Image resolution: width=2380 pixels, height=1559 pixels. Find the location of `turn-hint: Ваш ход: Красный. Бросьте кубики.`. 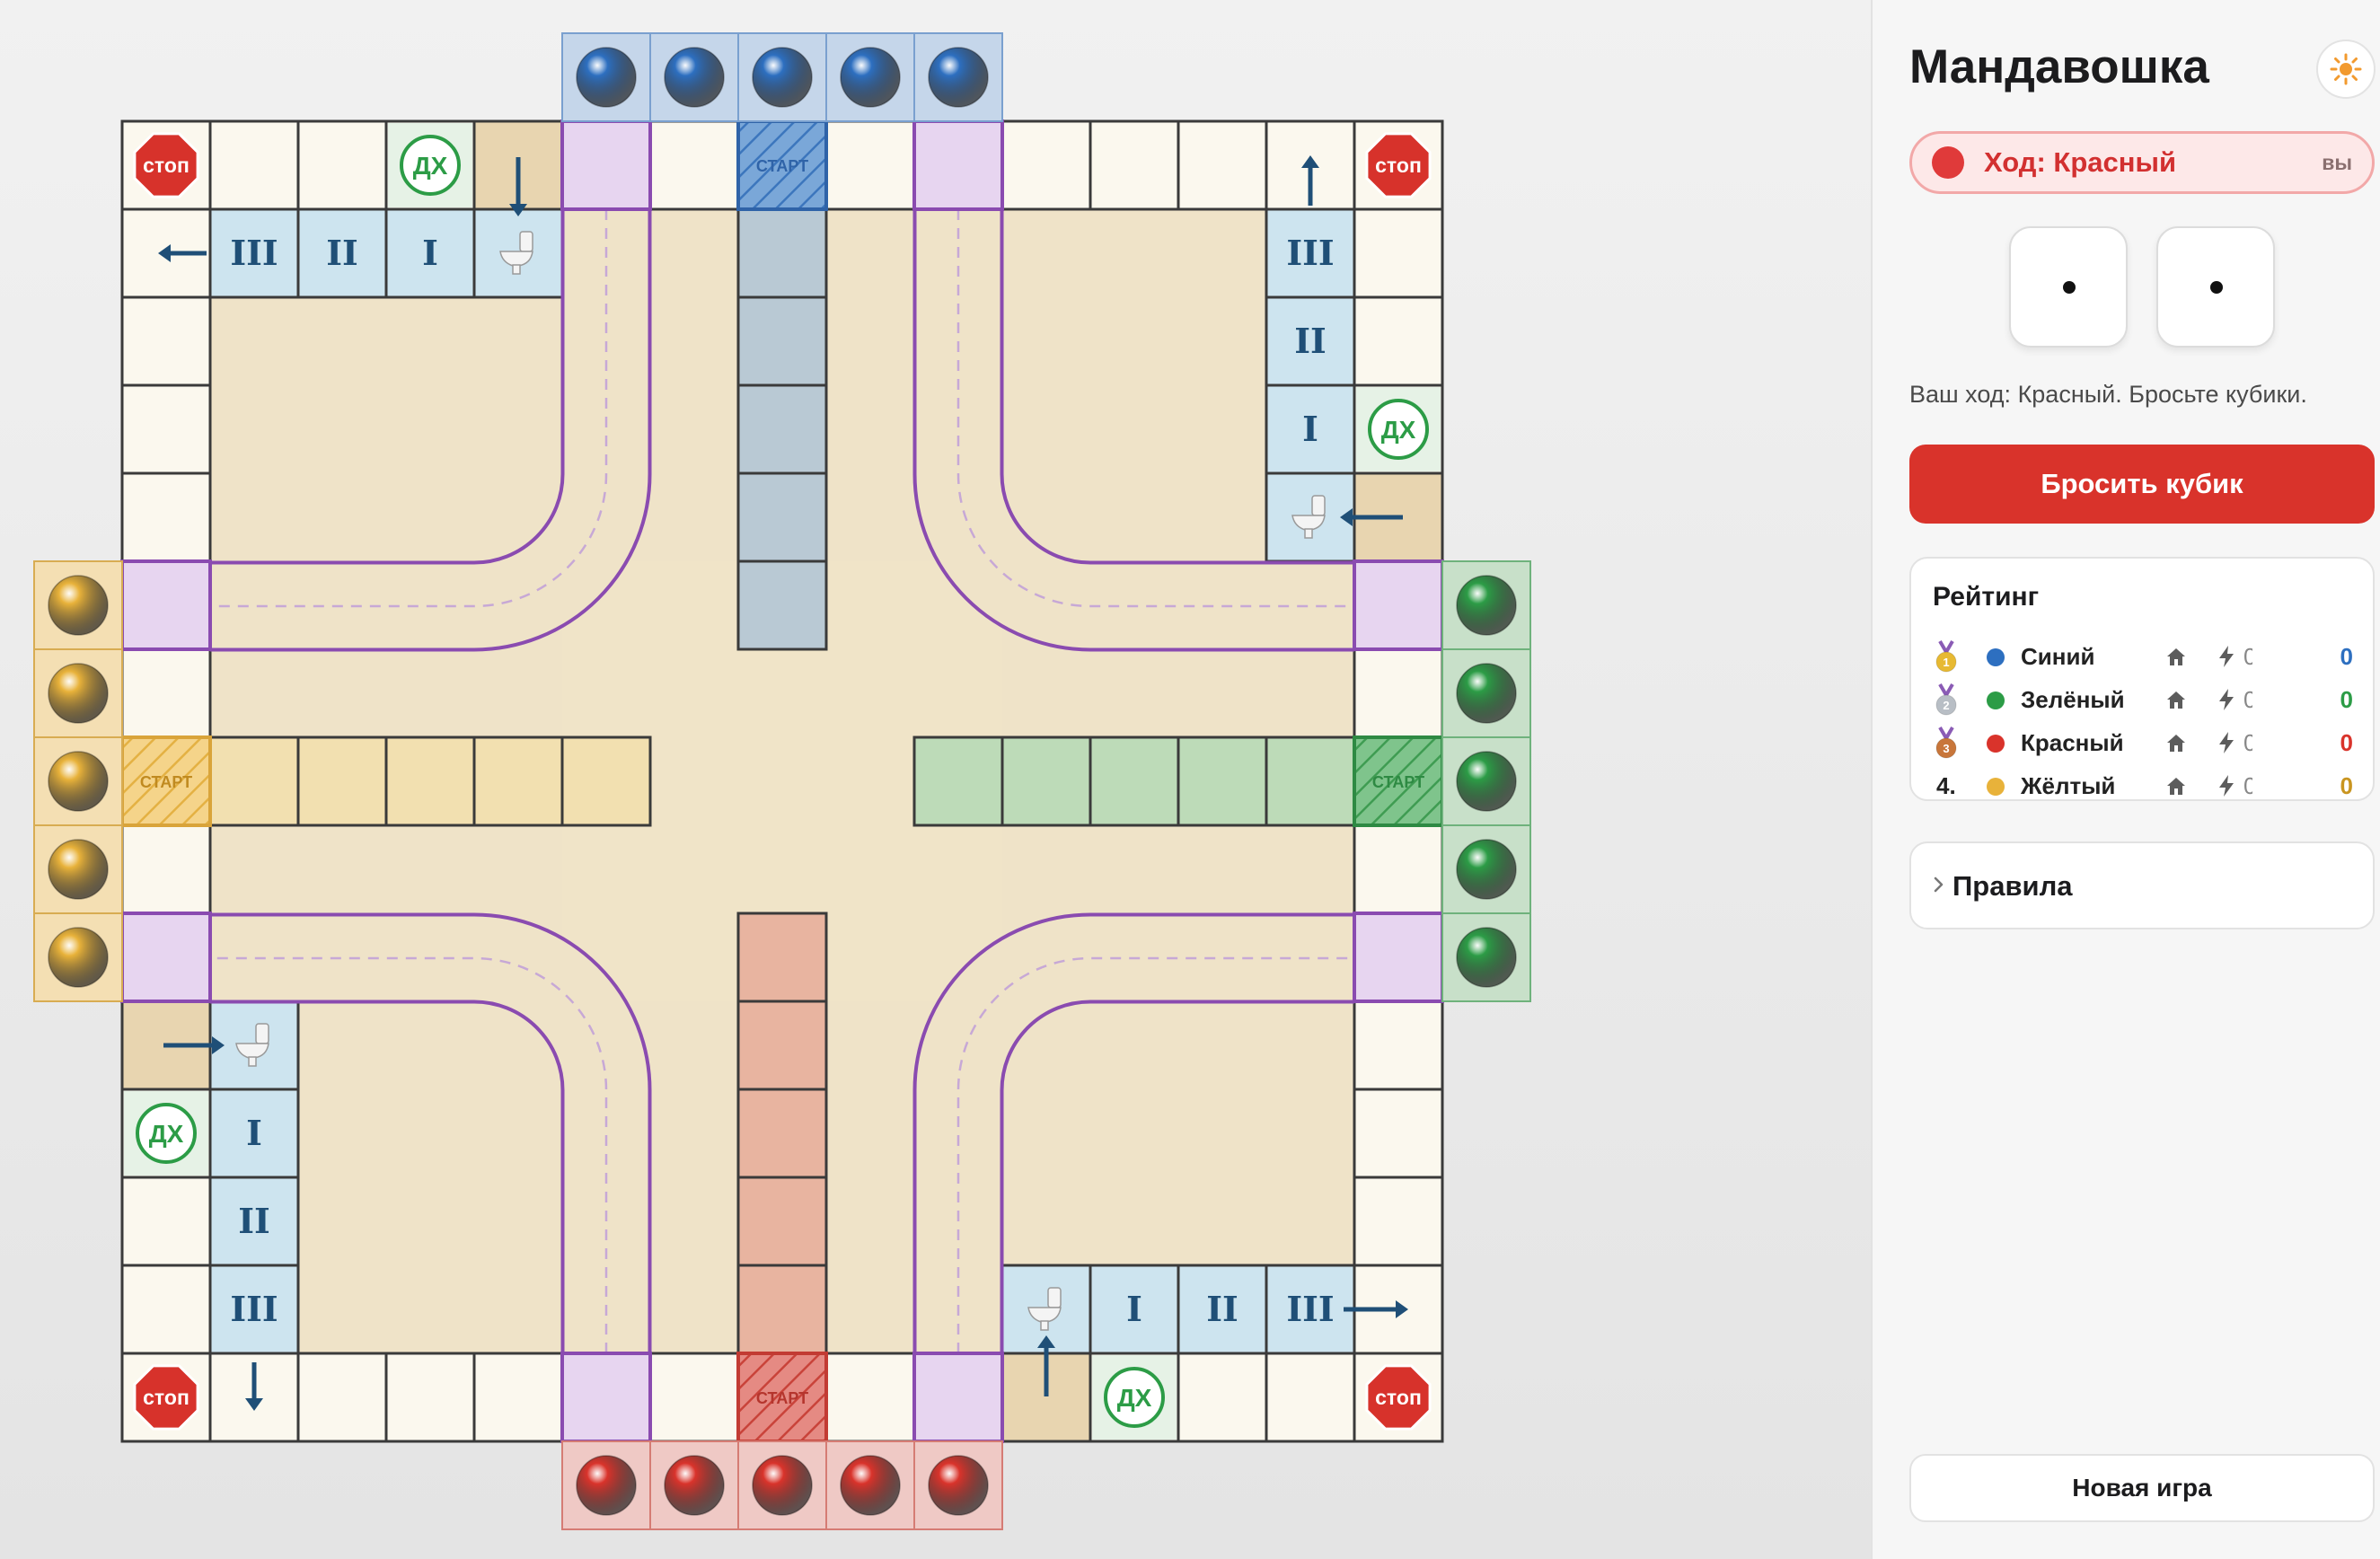

turn-hint: Ваш ход: Красный. Бросьте кубики. is located at coordinates (2108, 395).